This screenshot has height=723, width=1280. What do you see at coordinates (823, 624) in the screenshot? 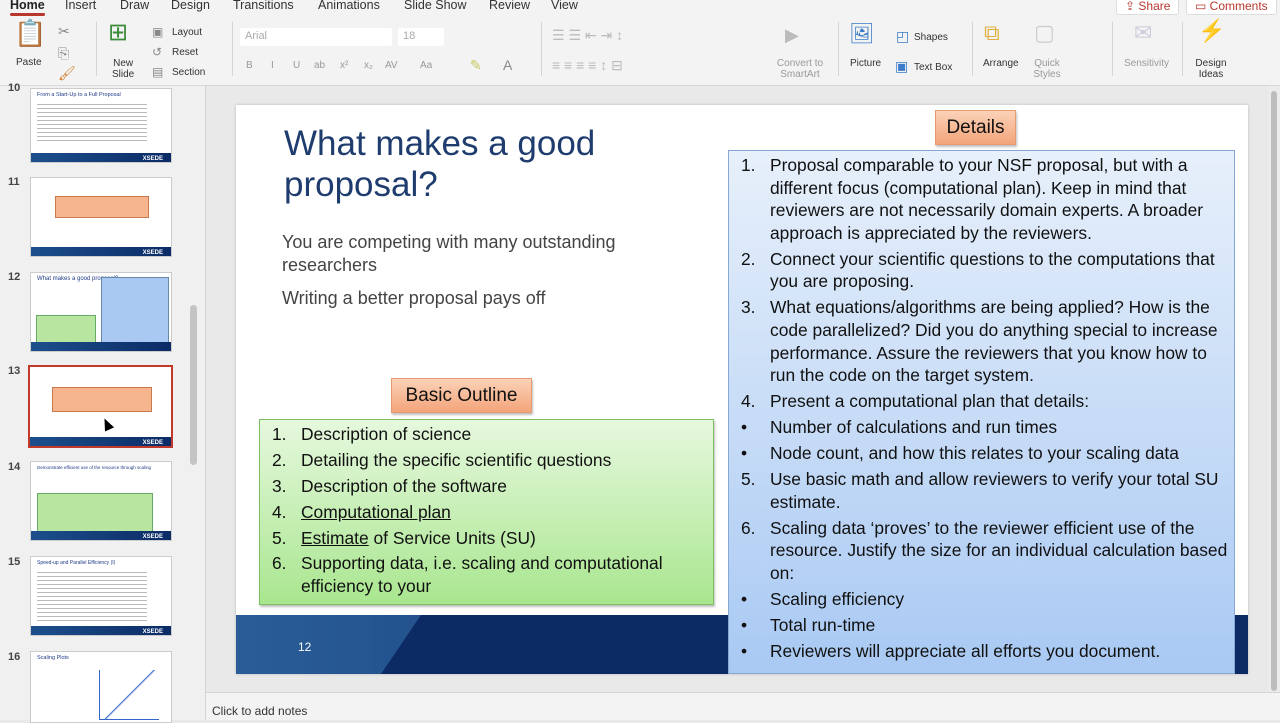
I see `item-text: Total run-time` at bounding box center [823, 624].